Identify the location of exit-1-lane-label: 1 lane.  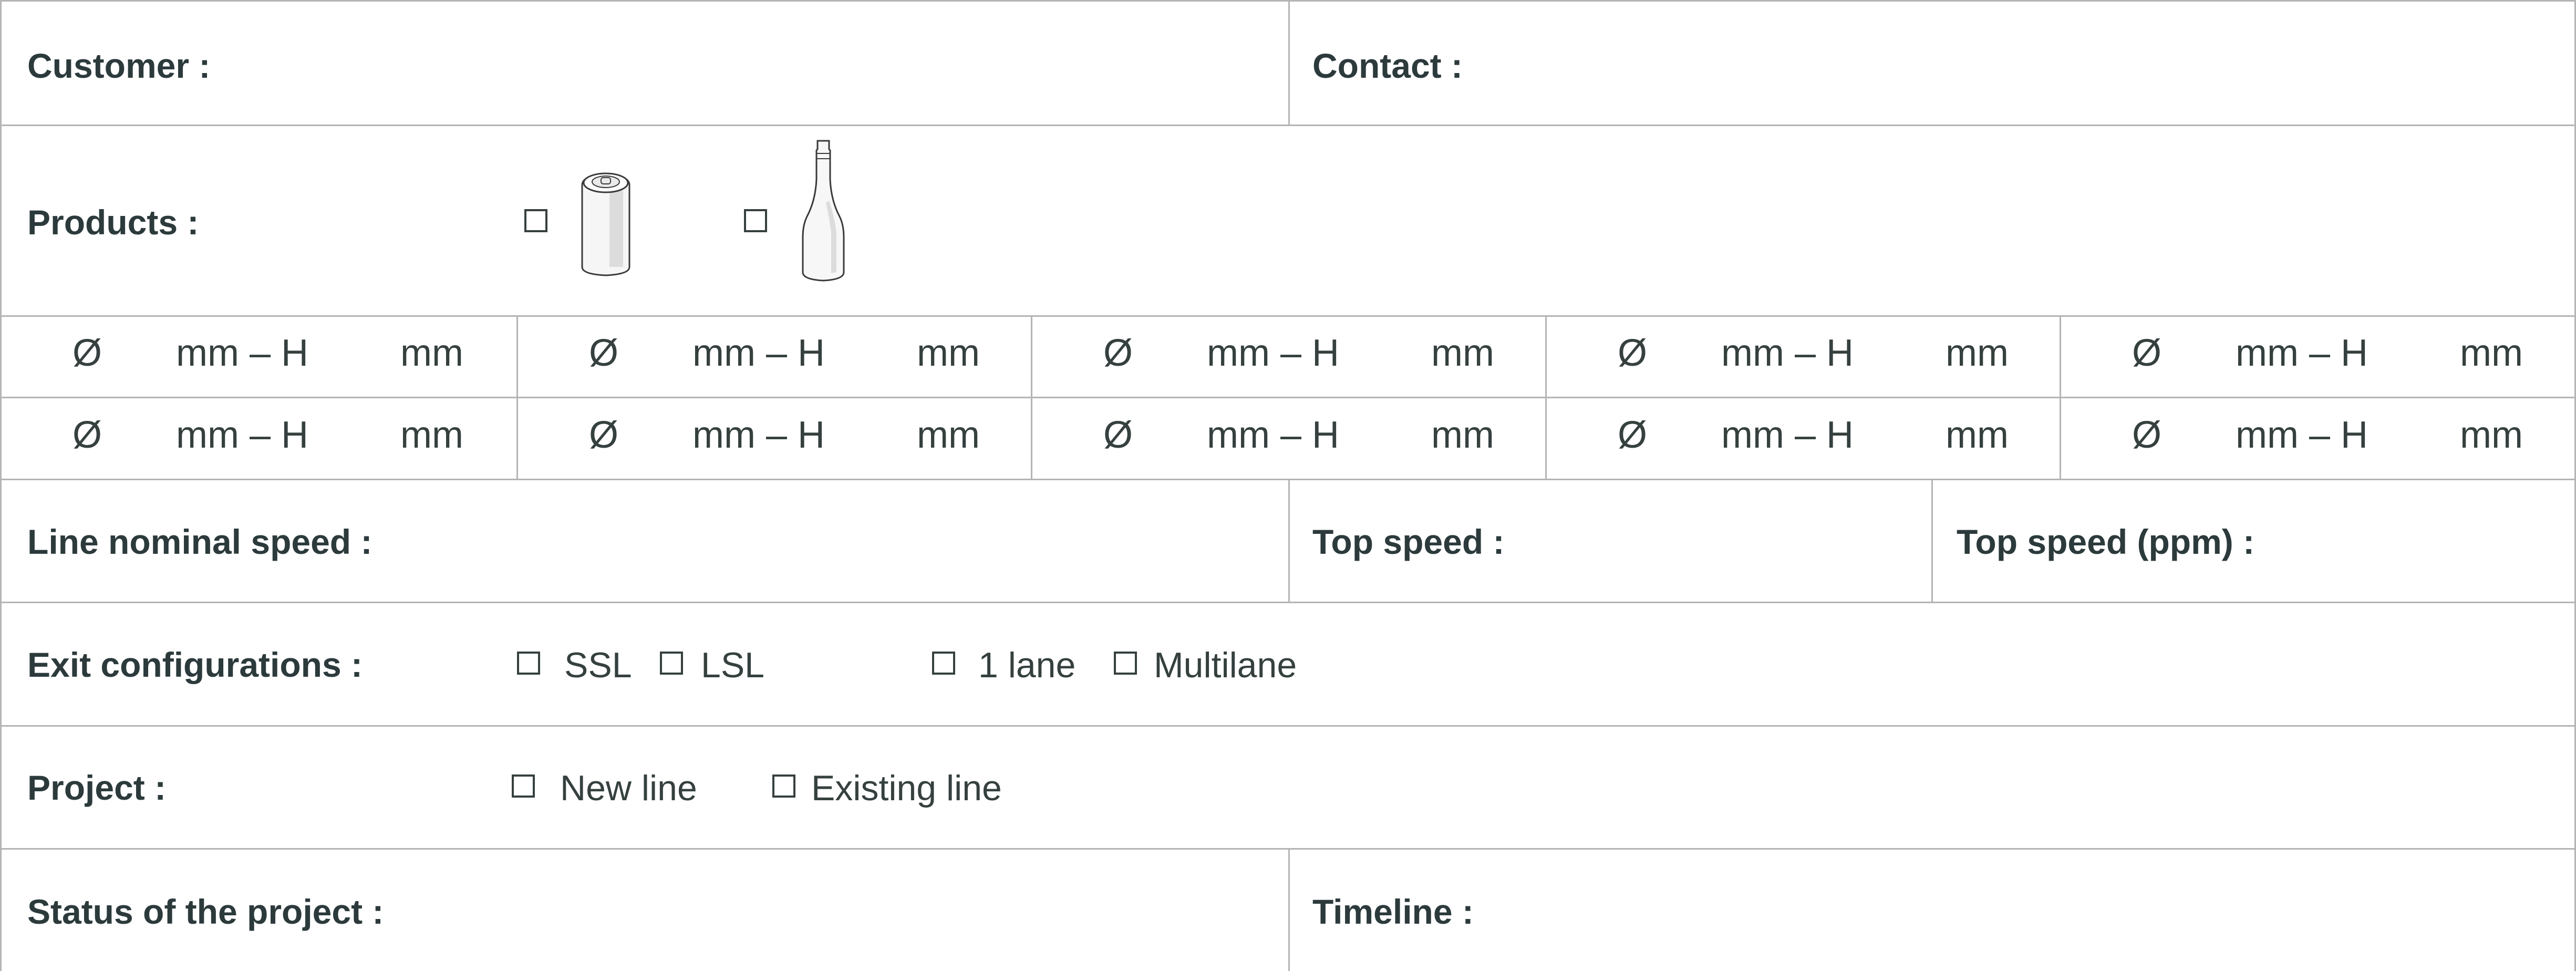
(1027, 665).